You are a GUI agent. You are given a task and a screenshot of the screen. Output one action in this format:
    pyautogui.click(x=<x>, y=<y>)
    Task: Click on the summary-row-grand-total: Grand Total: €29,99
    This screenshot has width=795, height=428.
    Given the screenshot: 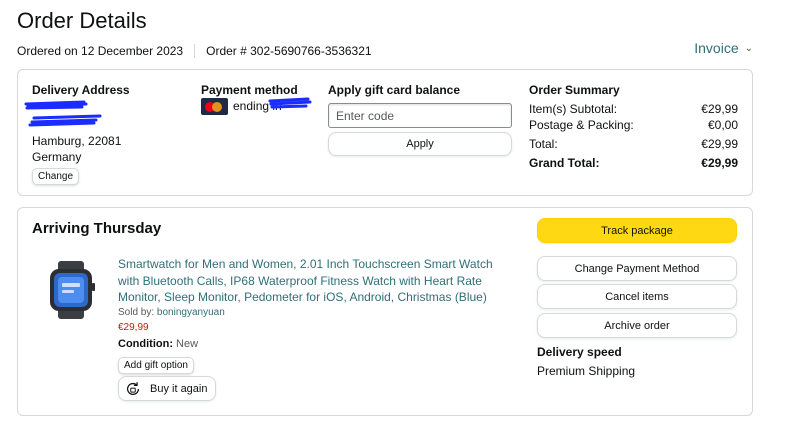 What is the action you would take?
    pyautogui.click(x=633, y=163)
    